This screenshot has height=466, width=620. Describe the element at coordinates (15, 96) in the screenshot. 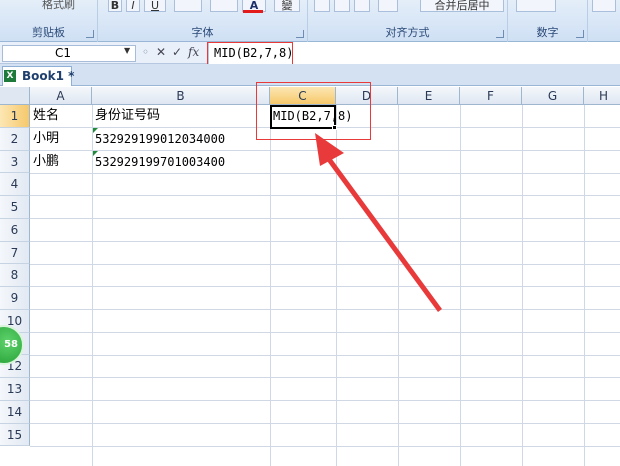

I see `select-all-corner` at that location.